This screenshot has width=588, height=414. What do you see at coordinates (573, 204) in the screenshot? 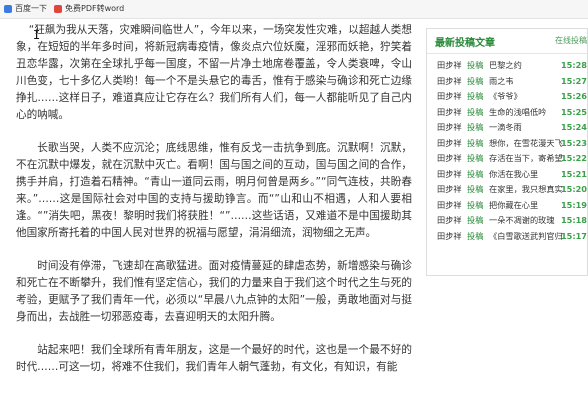
I see `post-time: 15:19` at bounding box center [573, 204].